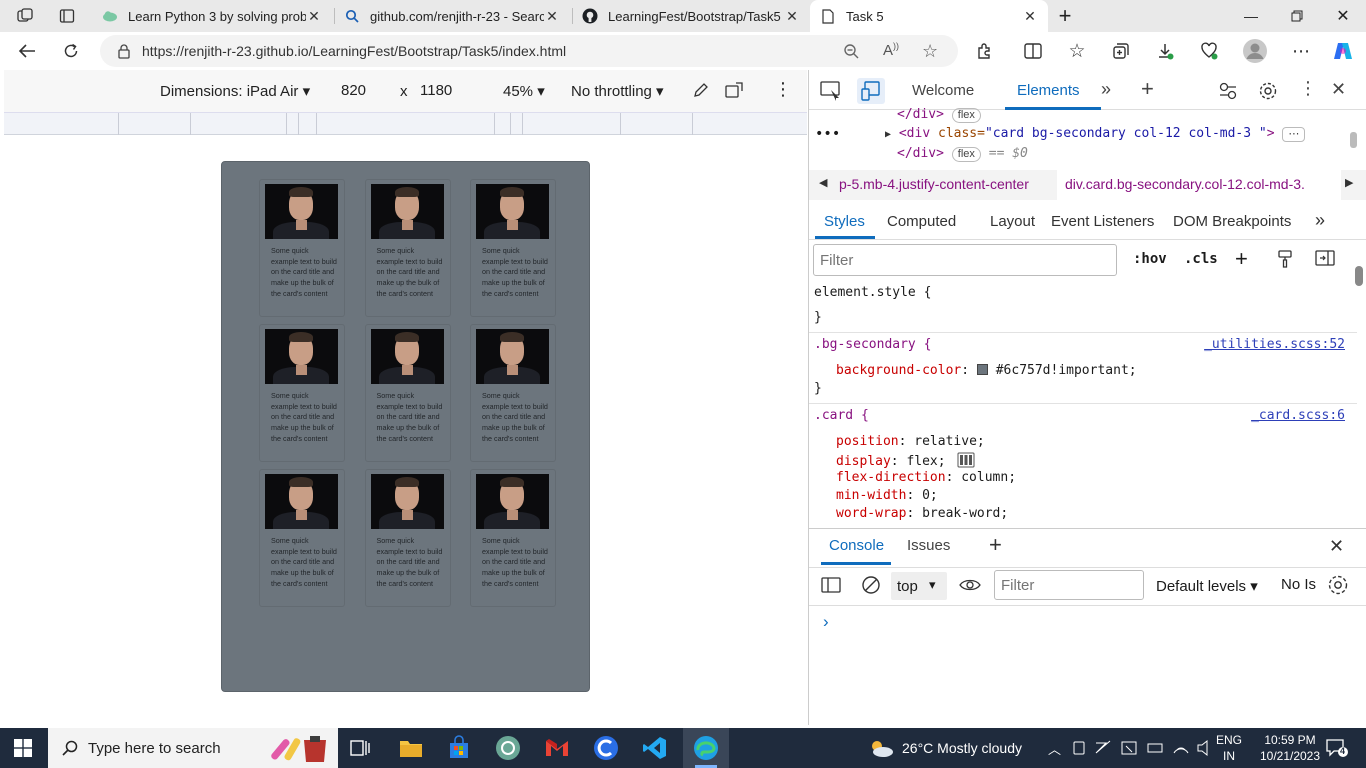 This screenshot has width=1366, height=768. I want to click on collections-icon, so click(1121, 51).